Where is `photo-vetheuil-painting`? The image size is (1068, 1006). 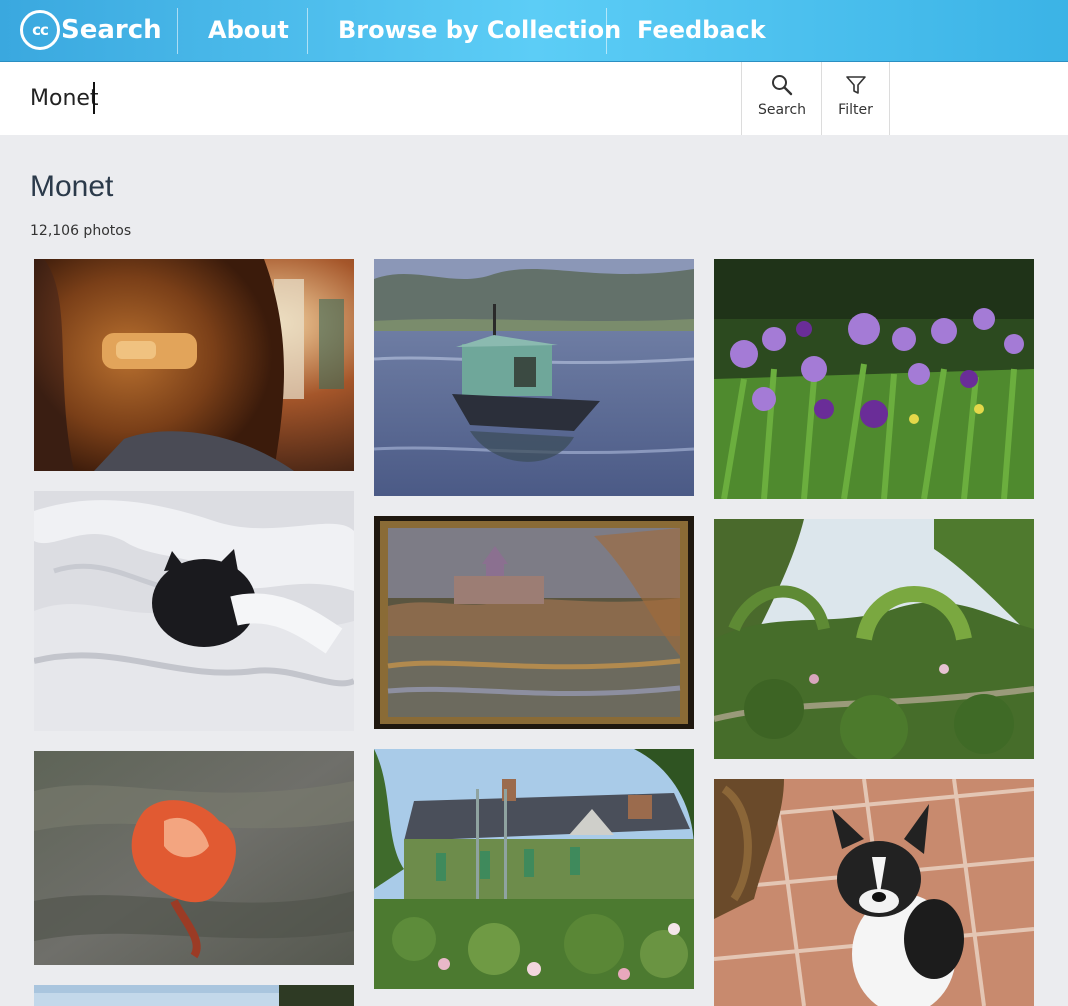
photo-vetheuil-painting is located at coordinates (534, 622).